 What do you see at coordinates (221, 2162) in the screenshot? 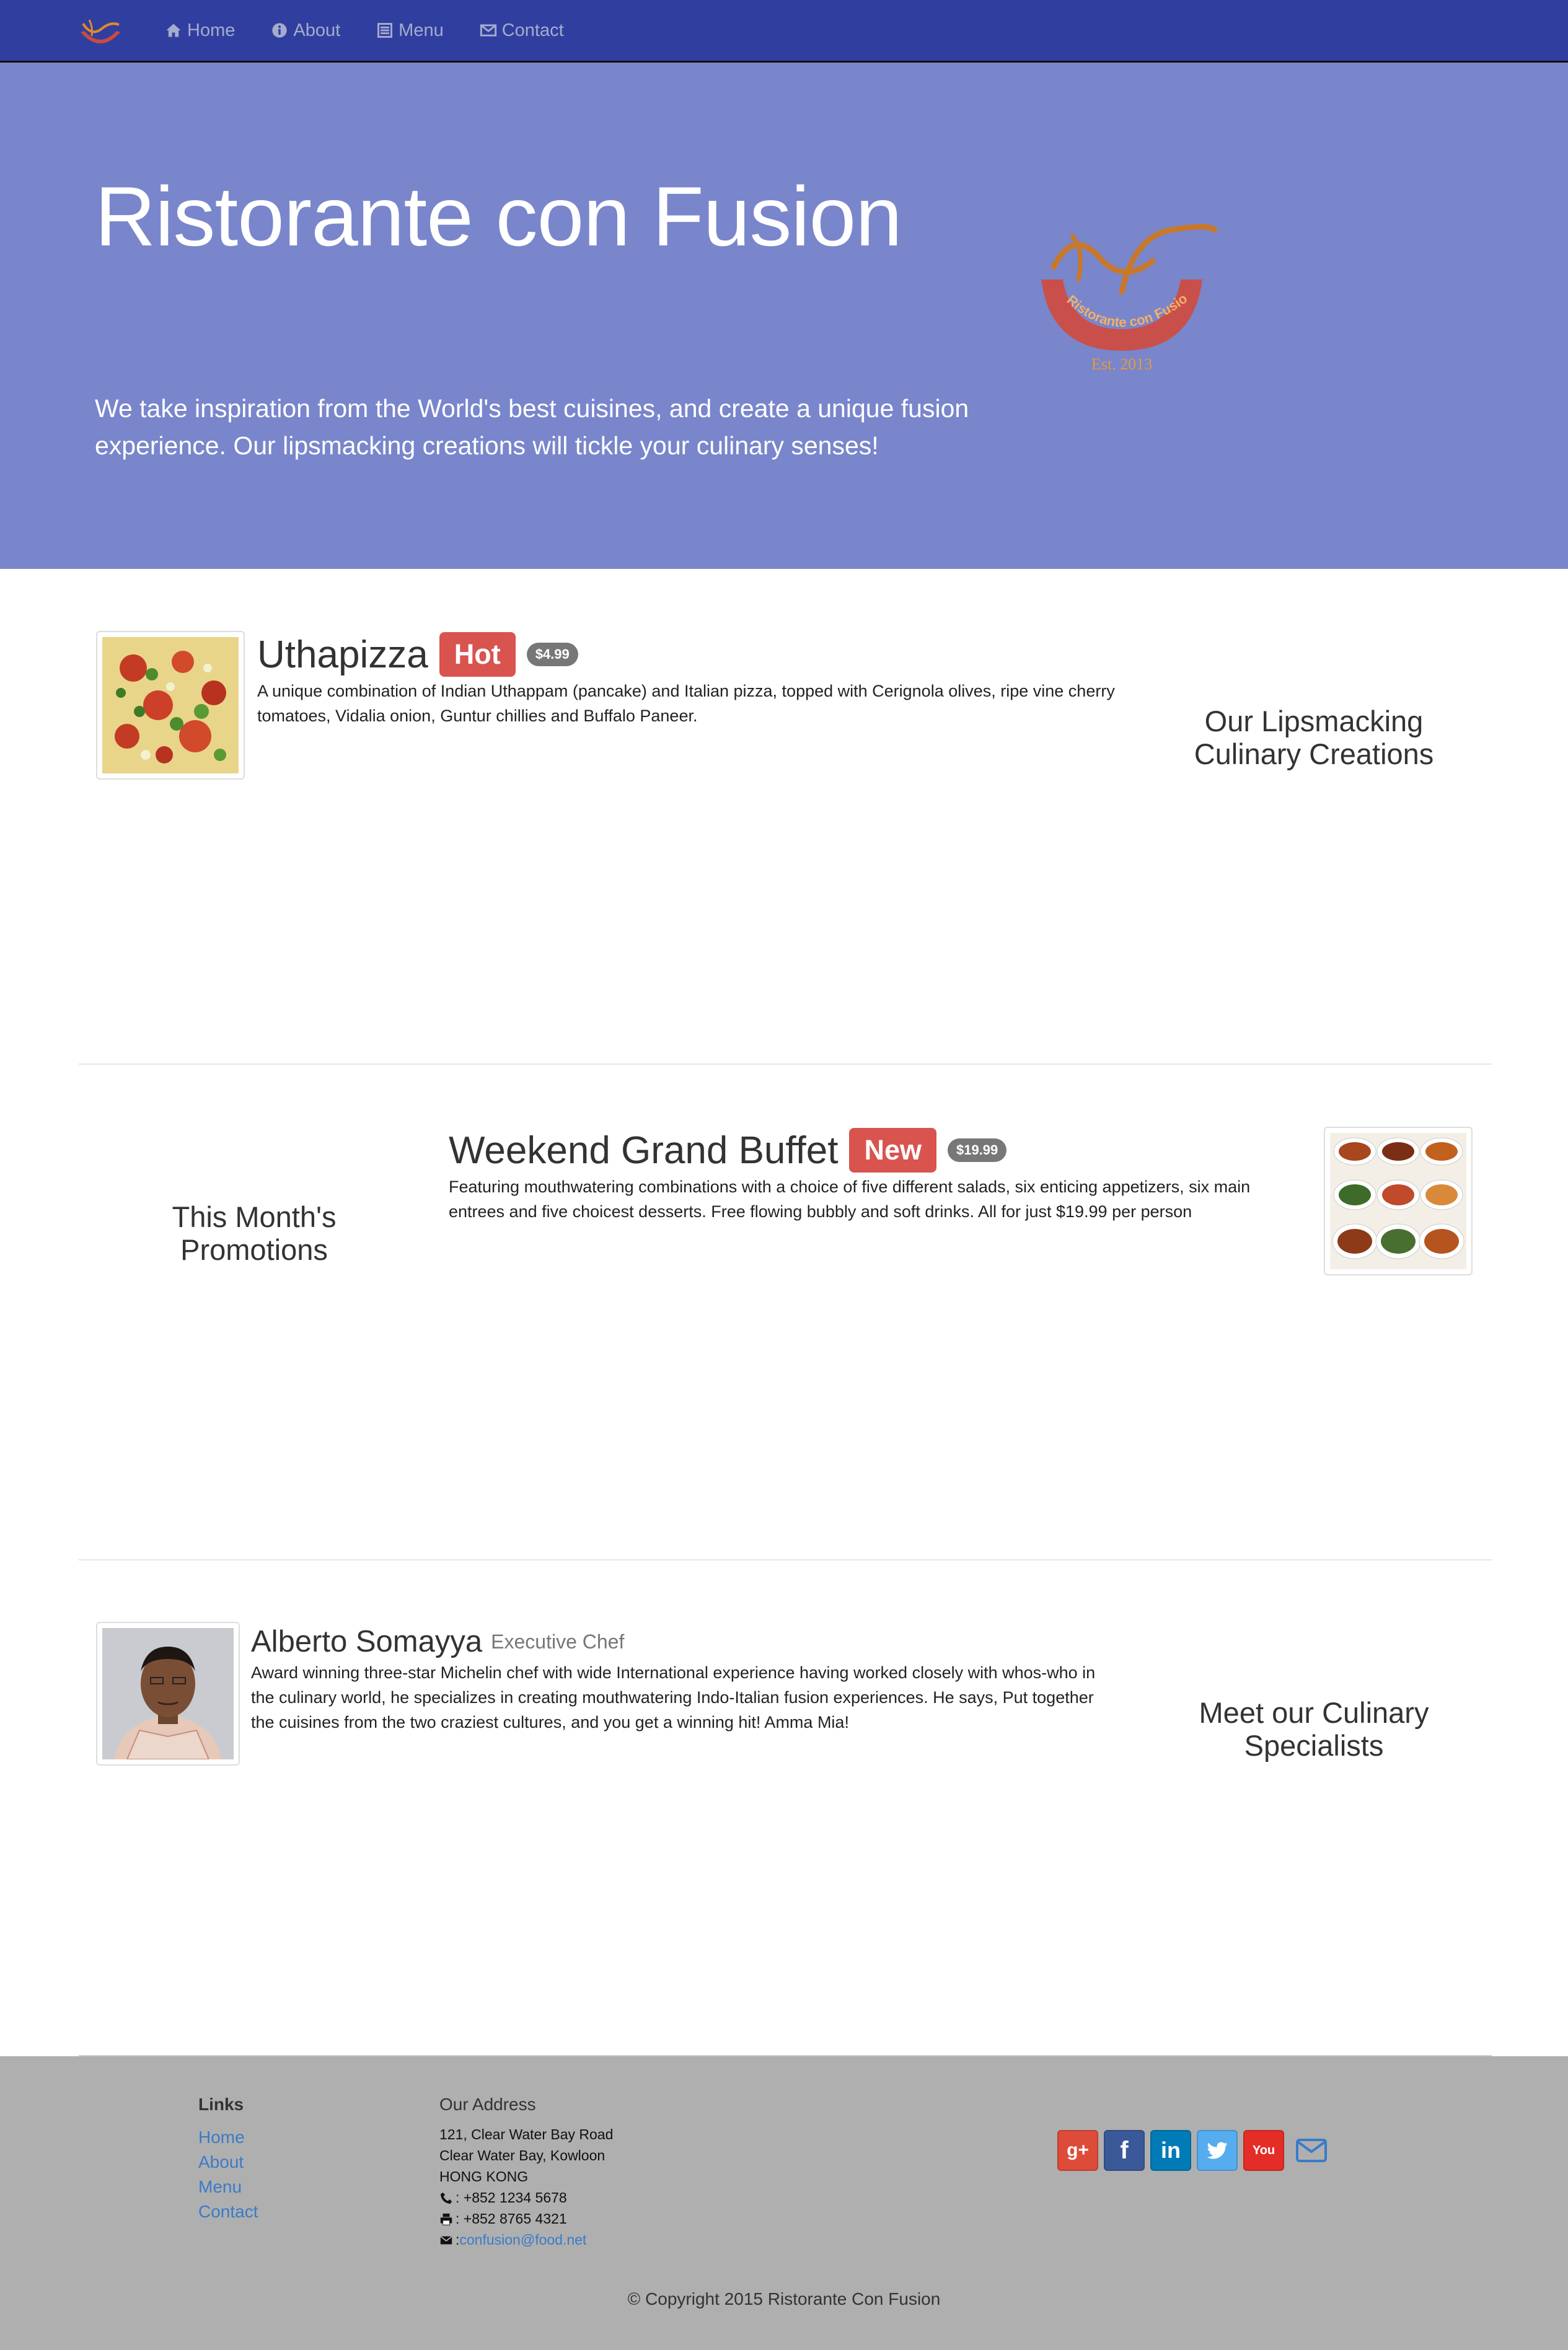
I see `footer-link-about: About` at bounding box center [221, 2162].